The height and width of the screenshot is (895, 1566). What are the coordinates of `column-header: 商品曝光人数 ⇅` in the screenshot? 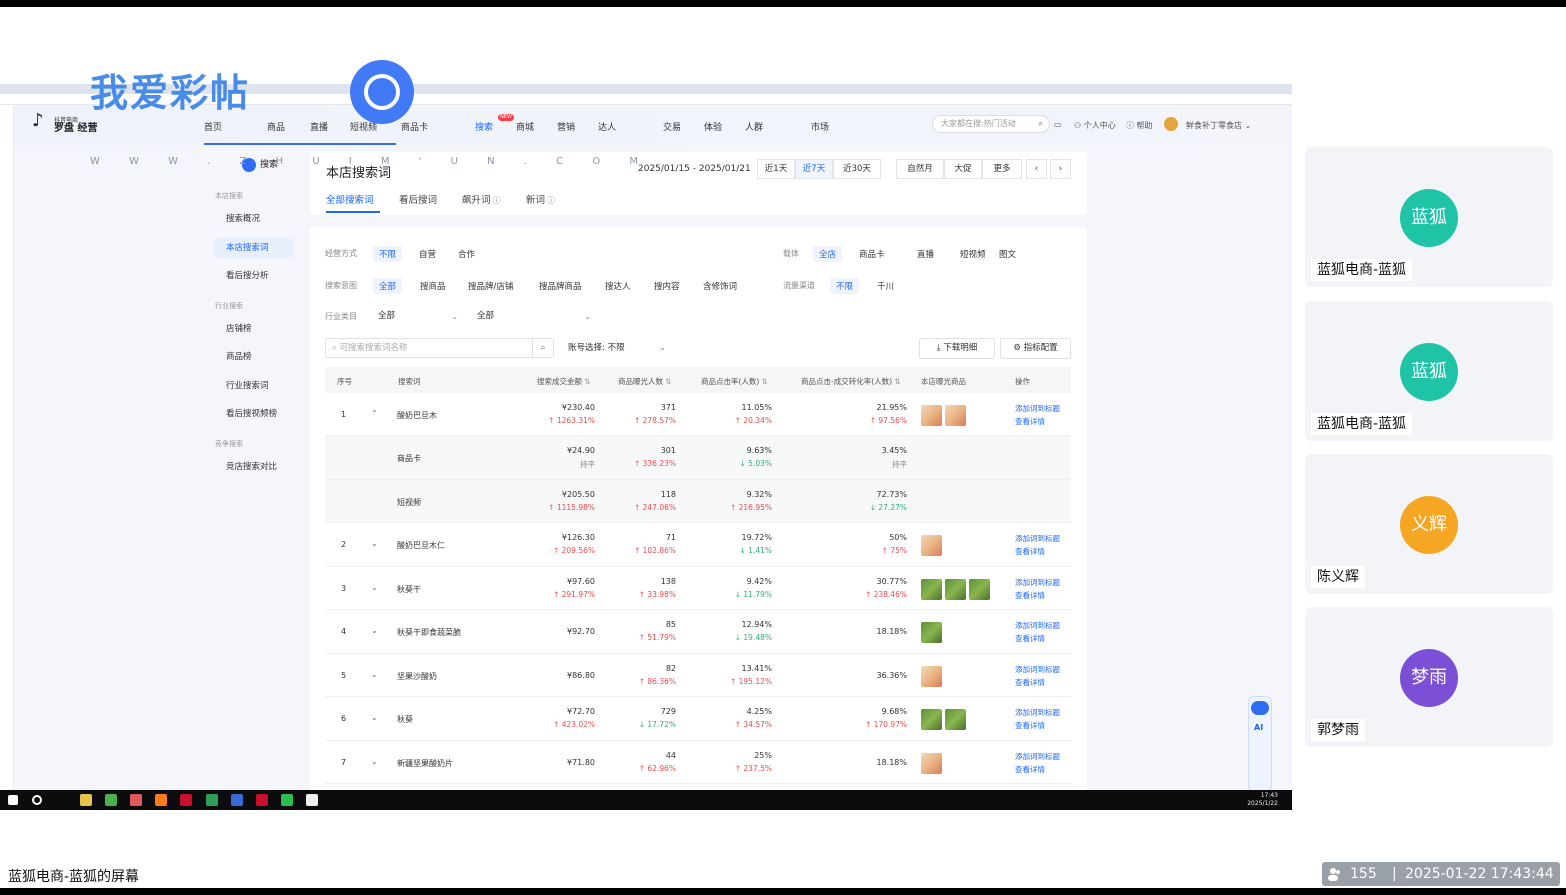 It's located at (644, 381).